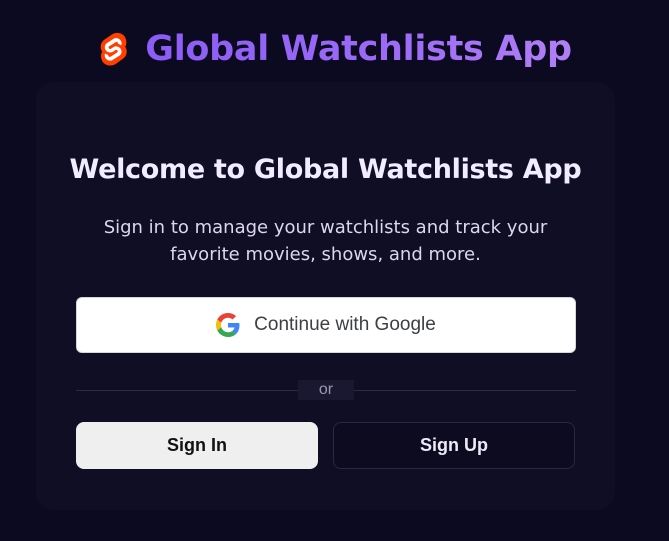 This screenshot has width=669, height=541. What do you see at coordinates (197, 445) in the screenshot?
I see `sign-in-button: Sign In` at bounding box center [197, 445].